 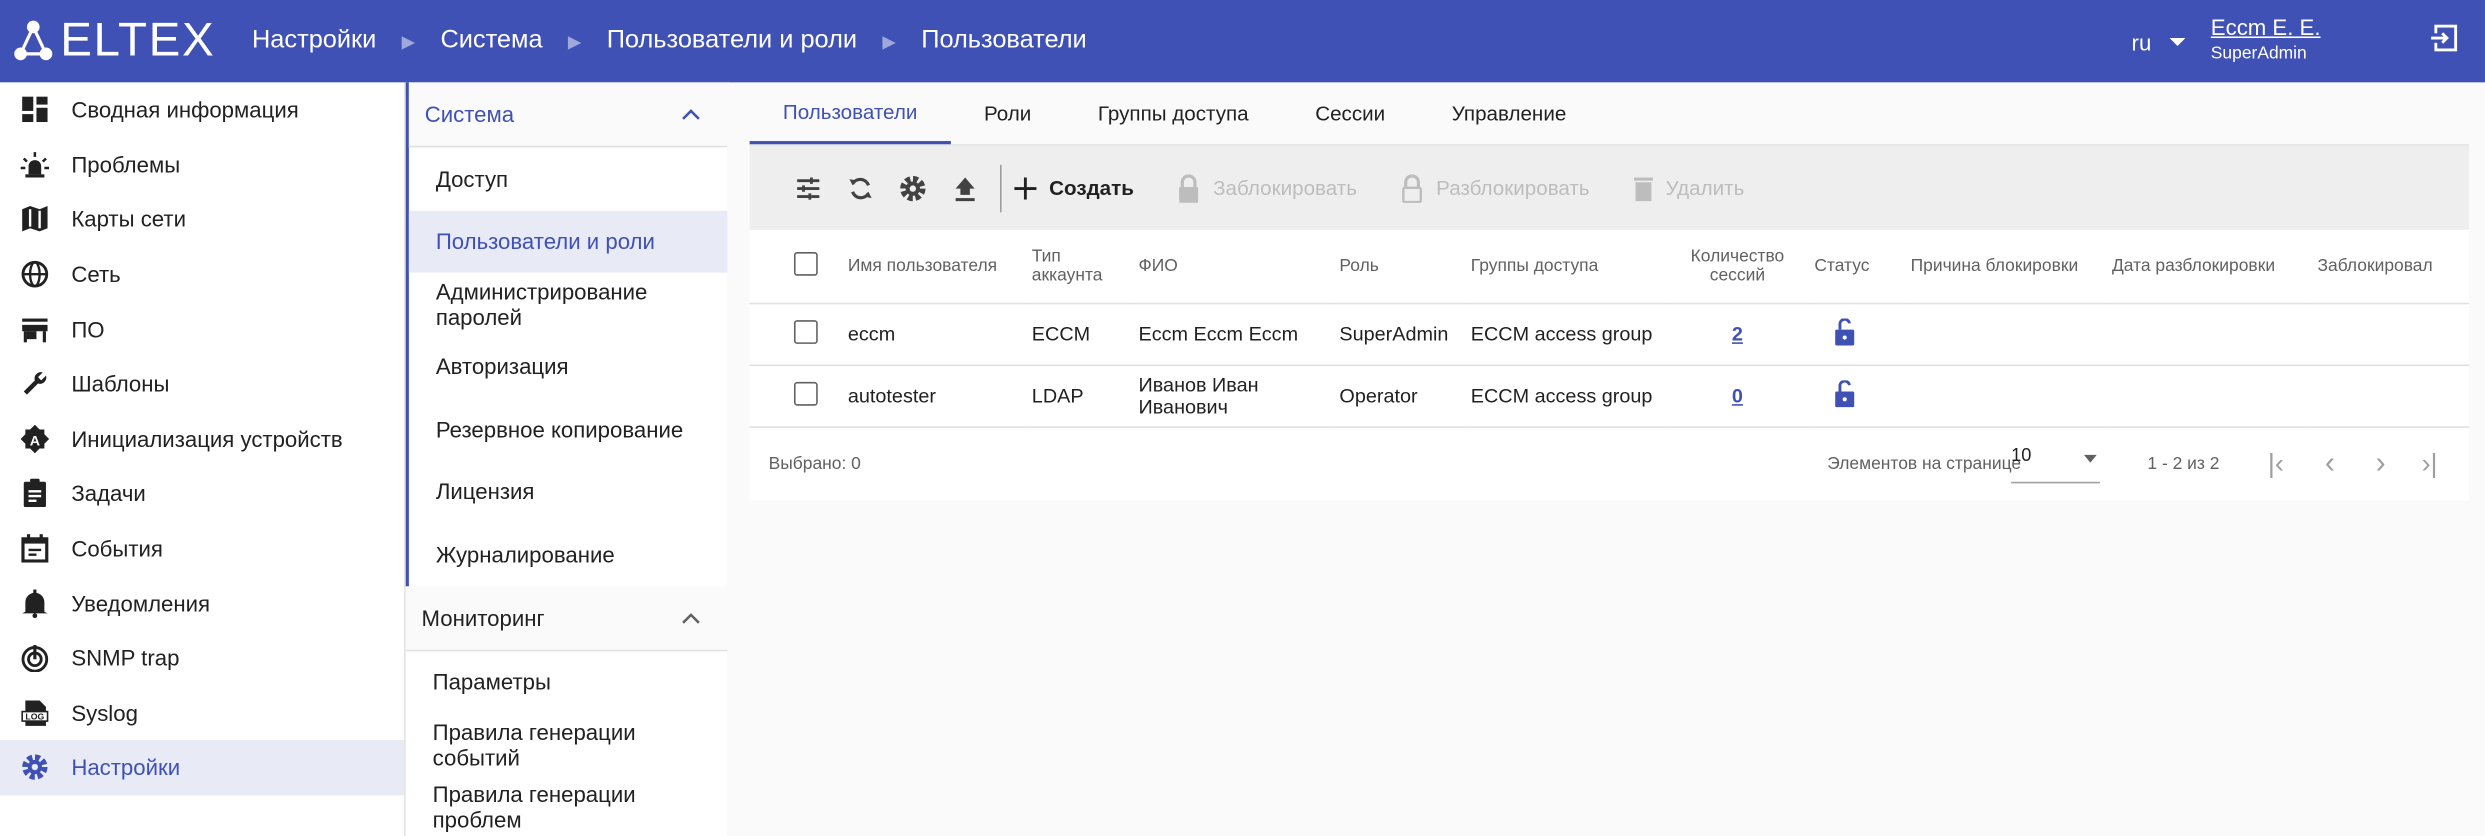 I want to click on breadcrumb-item: Система, so click(x=491, y=41).